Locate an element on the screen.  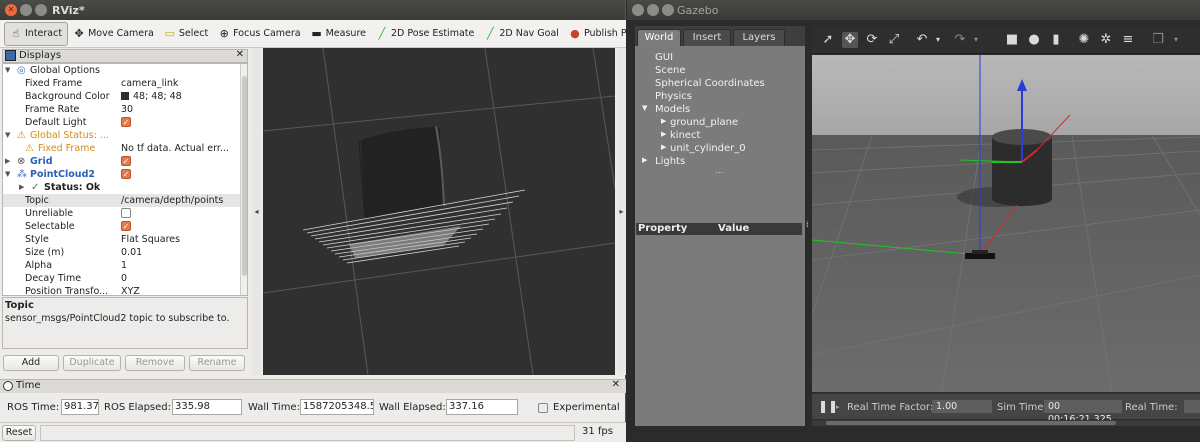
tree-row: Position Transfo... XYZ is located at coordinates (121, 290).